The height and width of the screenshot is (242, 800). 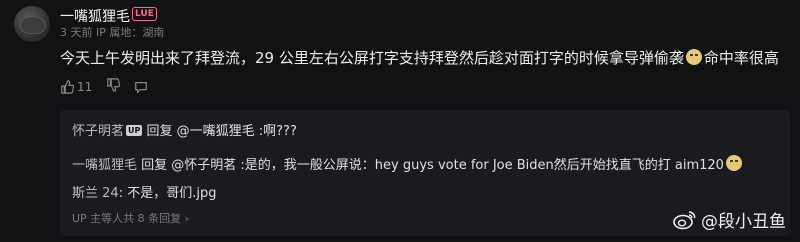 I want to click on thumbs-up-icon, so click(x=67, y=86).